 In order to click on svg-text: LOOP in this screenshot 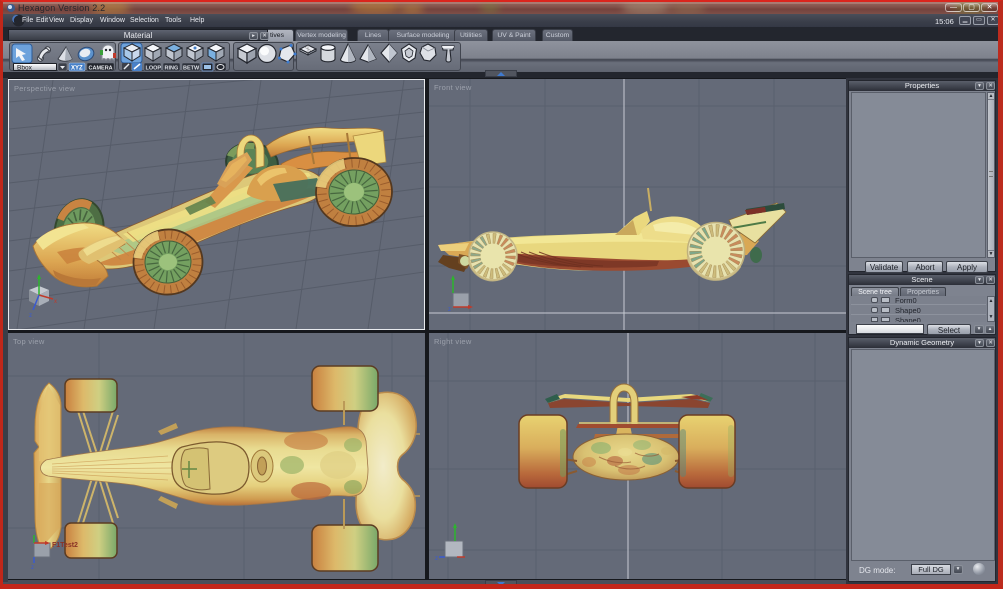, I will do `click(154, 69)`.